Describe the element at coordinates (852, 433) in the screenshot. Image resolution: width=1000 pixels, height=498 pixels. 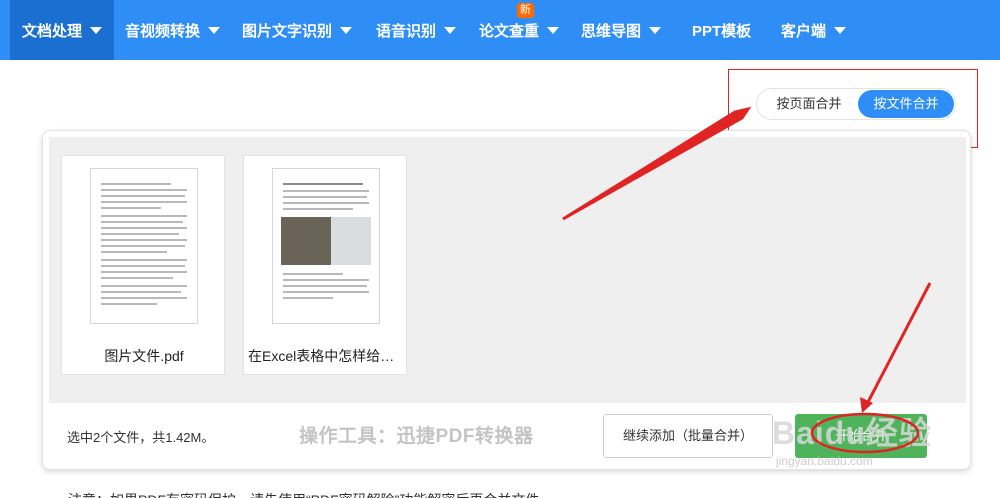
I see `watermark-logo: Baidu经验` at that location.